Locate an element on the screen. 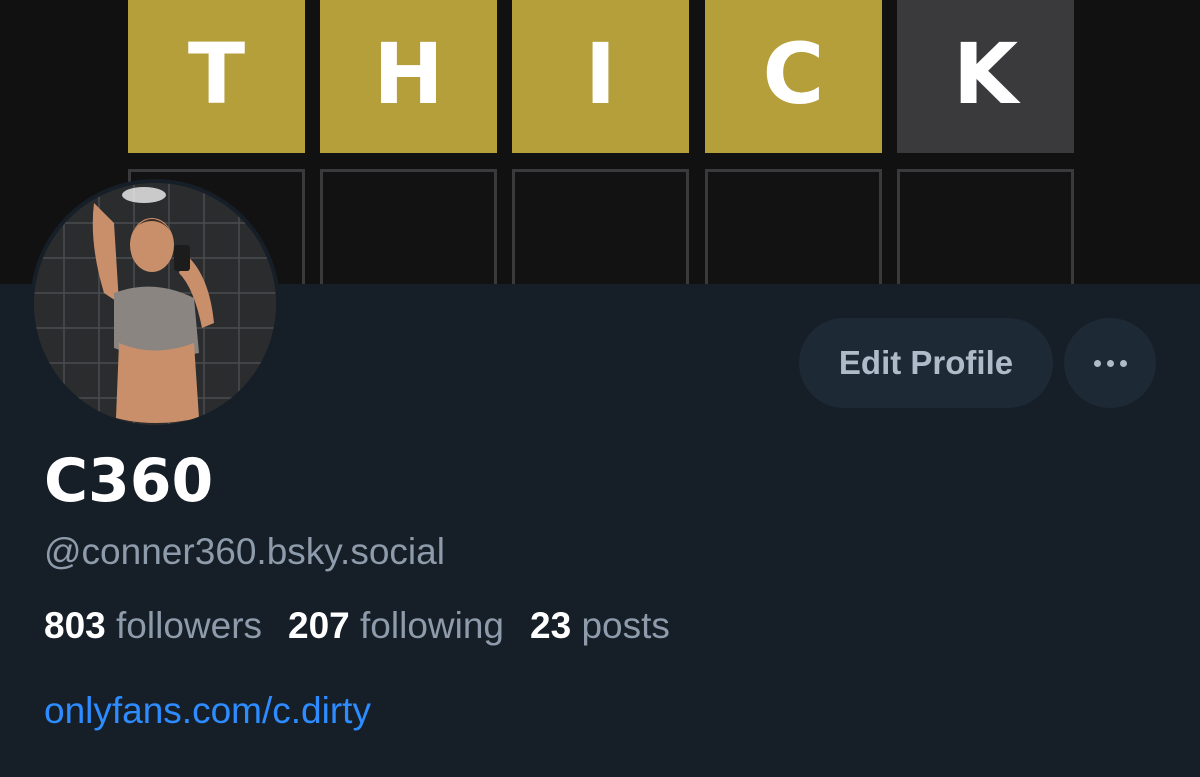  followers-label: followers is located at coordinates (189, 625).